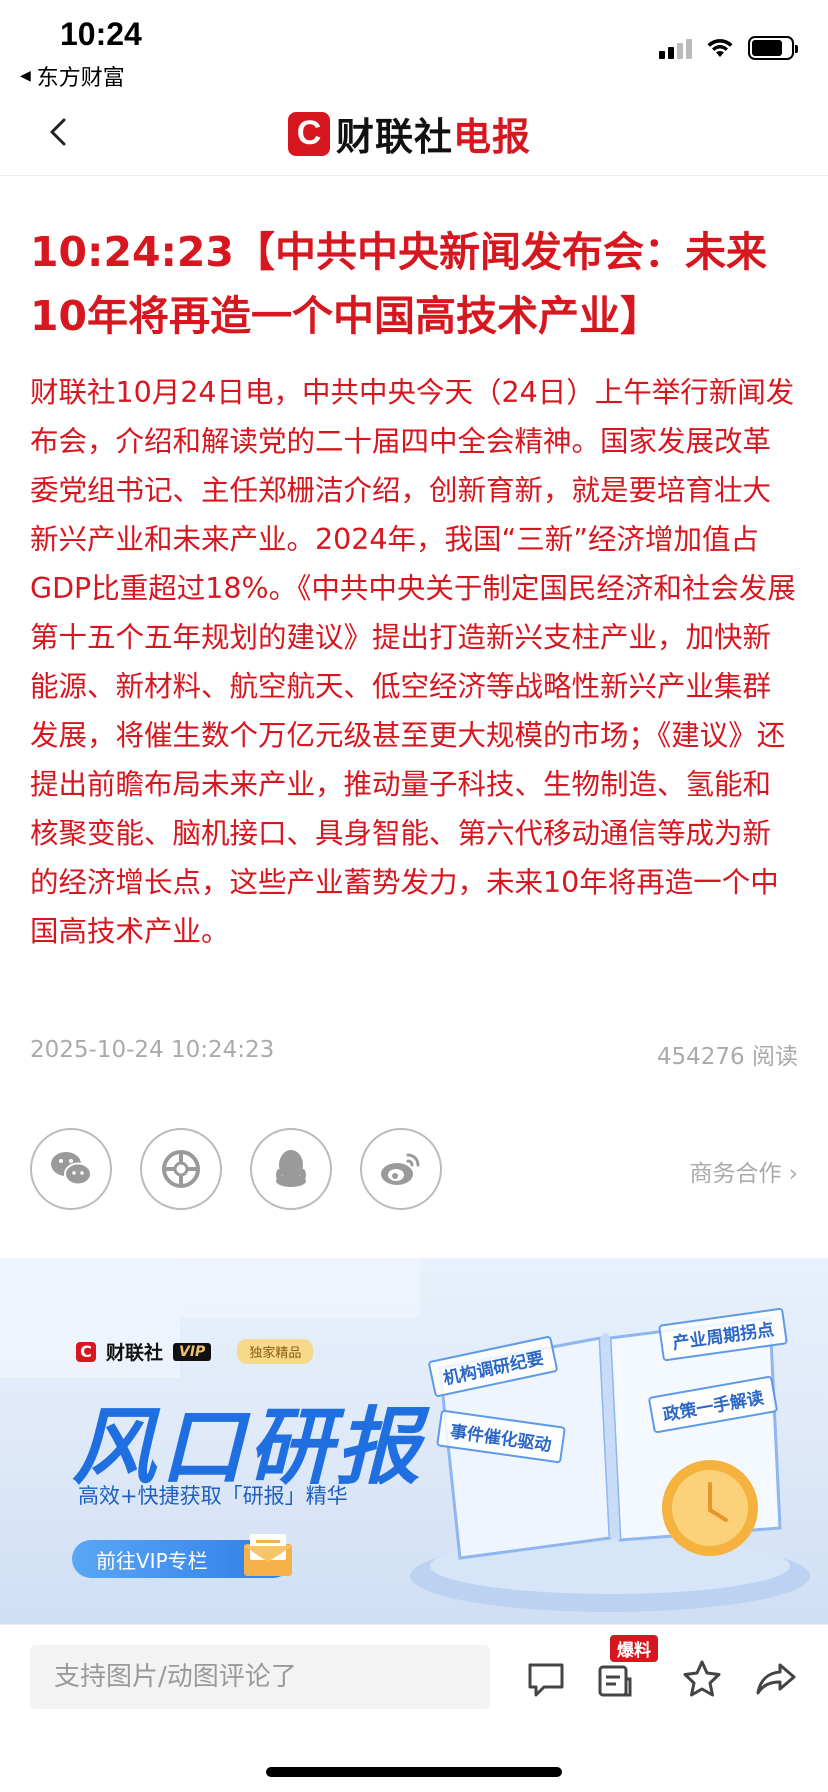  I want to click on battery-icon, so click(773, 48).